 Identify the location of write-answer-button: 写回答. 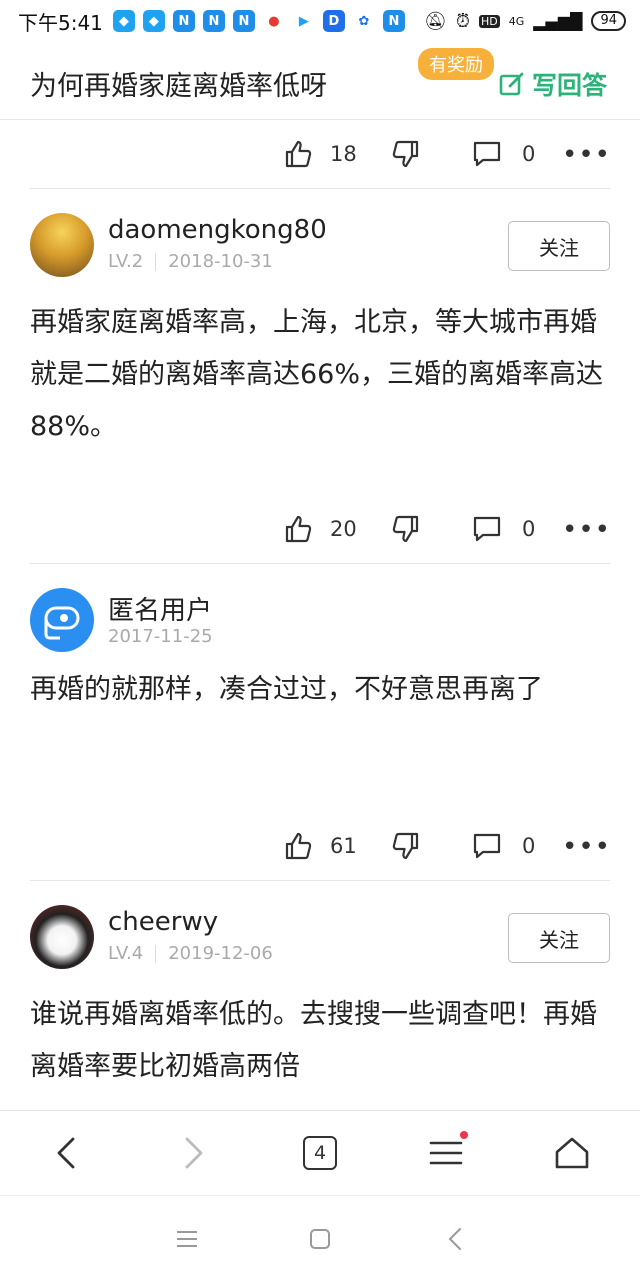
(552, 84).